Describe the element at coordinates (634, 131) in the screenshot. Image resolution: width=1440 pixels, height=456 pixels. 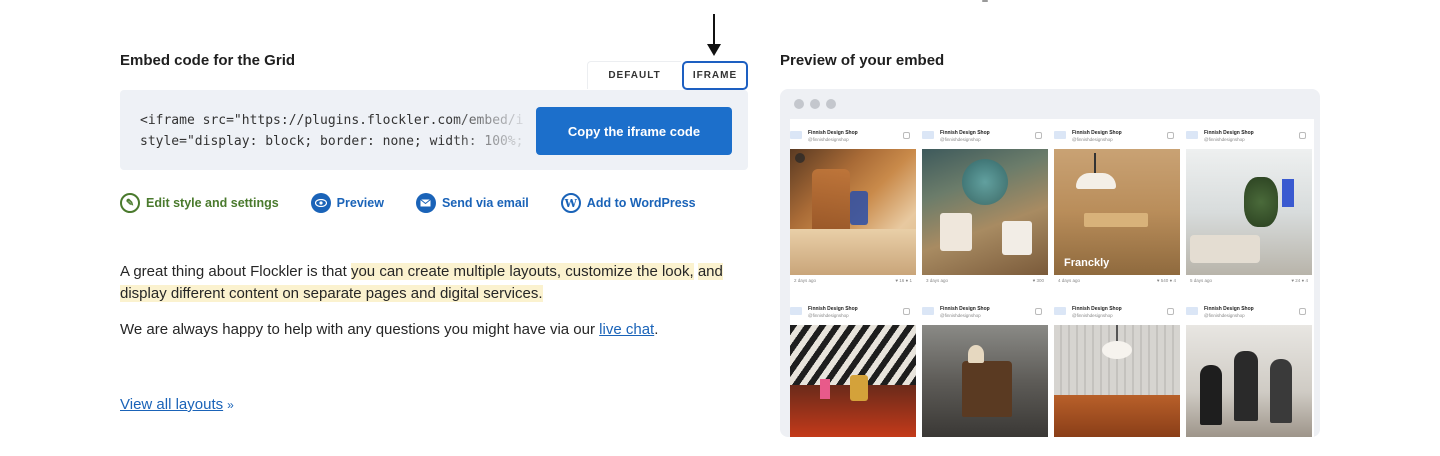
I see `copy-iframe-code-button: Copy the iframe code` at that location.